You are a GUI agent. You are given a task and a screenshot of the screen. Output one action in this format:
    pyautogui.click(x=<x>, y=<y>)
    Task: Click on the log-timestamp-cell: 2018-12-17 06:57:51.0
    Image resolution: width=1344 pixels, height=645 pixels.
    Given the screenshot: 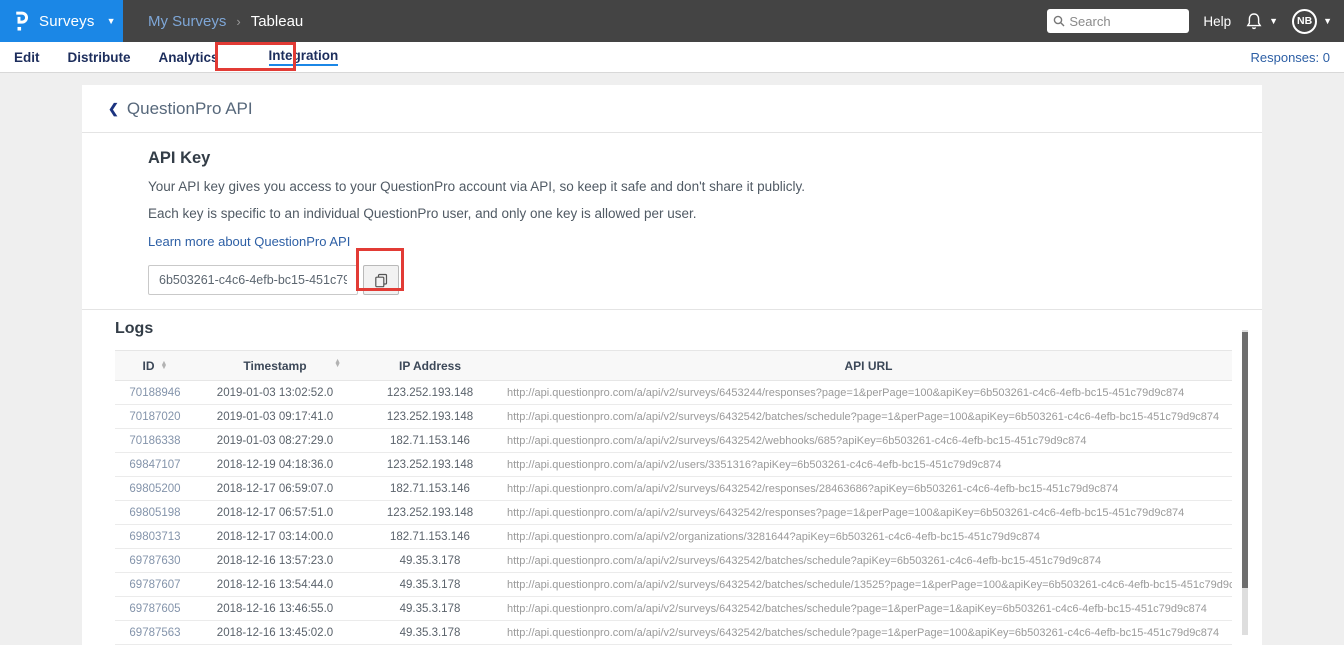 What is the action you would take?
    pyautogui.click(x=275, y=512)
    